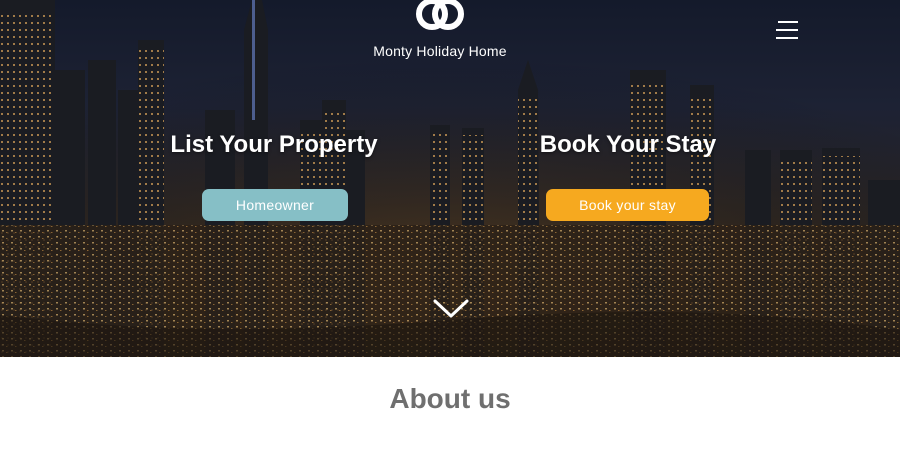 The image size is (900, 450). What do you see at coordinates (450, 398) in the screenshot?
I see `about-us-heading: About us` at bounding box center [450, 398].